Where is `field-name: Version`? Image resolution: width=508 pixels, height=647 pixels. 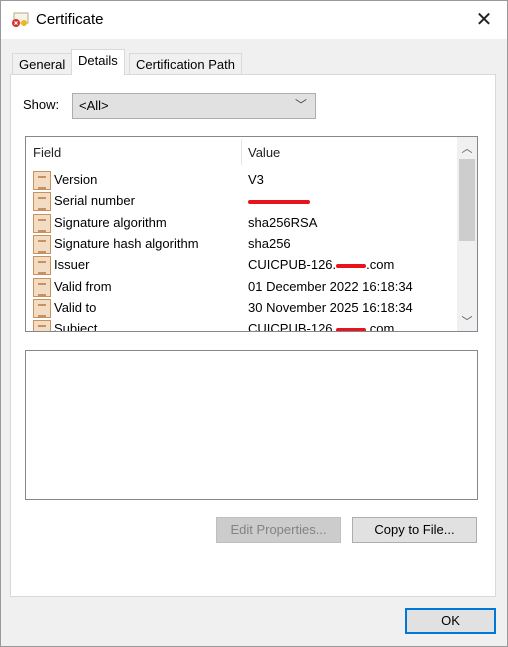
field-name: Version is located at coordinates (76, 179).